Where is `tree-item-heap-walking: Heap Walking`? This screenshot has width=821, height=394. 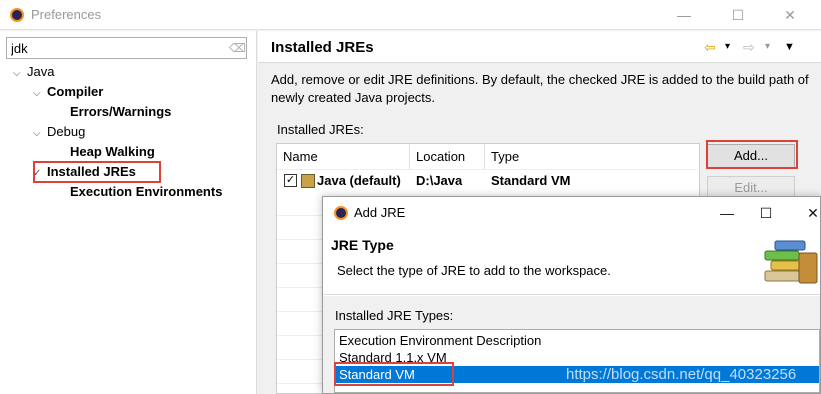
tree-item-heap-walking: Heap Walking is located at coordinates (112, 152).